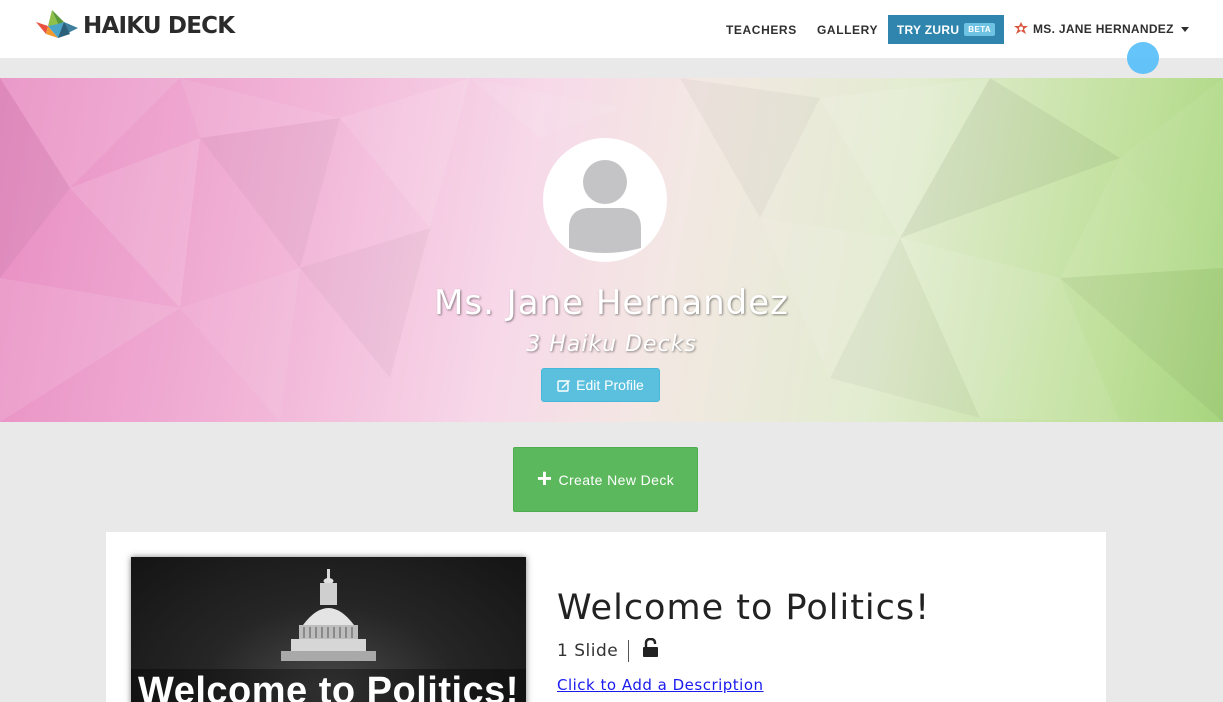 Image resolution: width=1223 pixels, height=702 pixels. I want to click on crane-logo-icon, so click(57, 24).